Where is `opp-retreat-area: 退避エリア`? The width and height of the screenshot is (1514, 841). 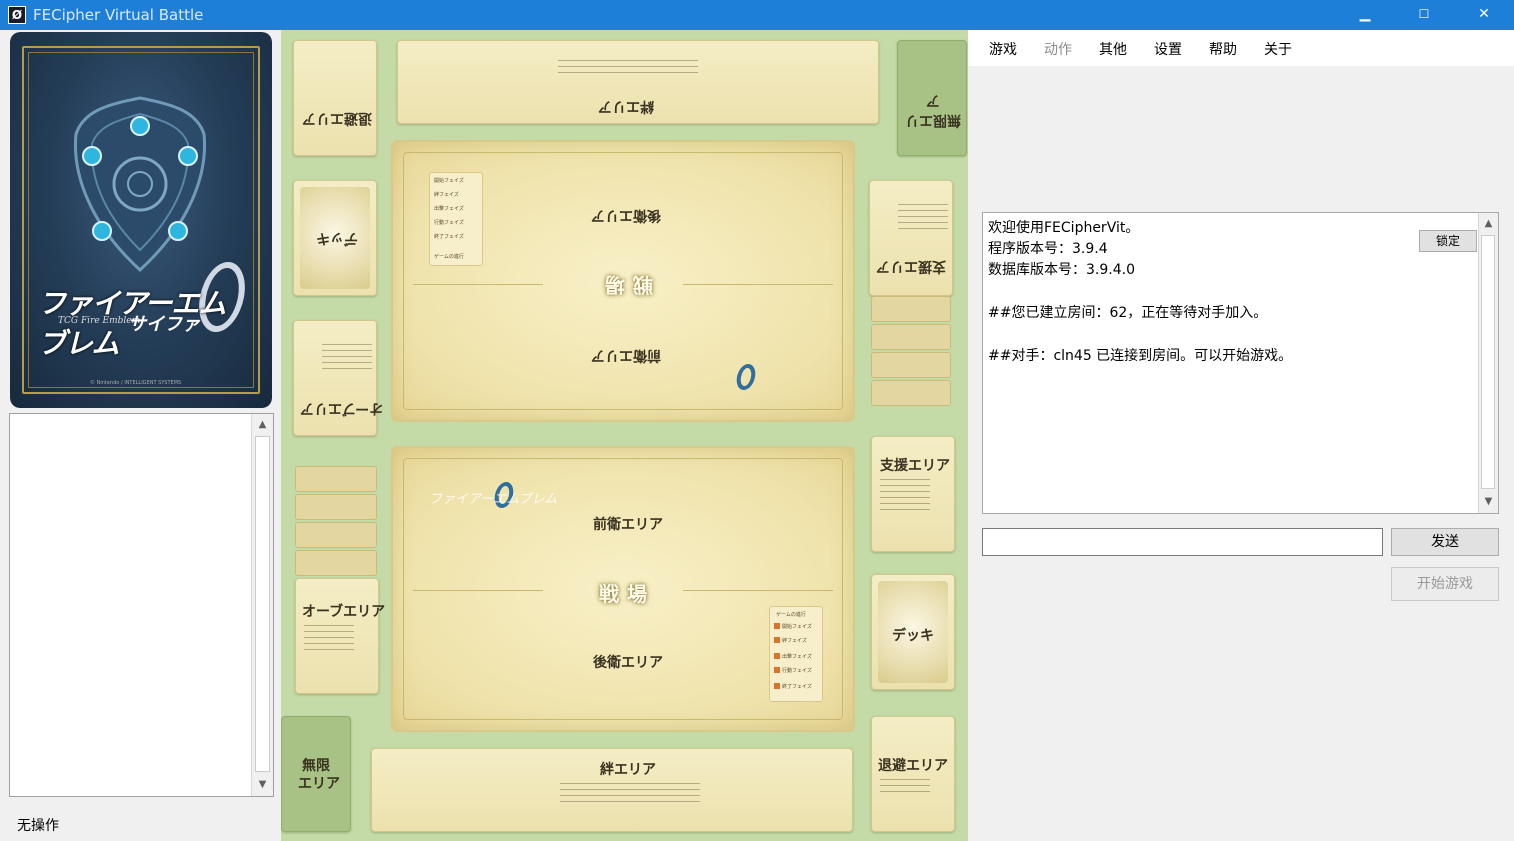 opp-retreat-area: 退避エリア is located at coordinates (335, 98).